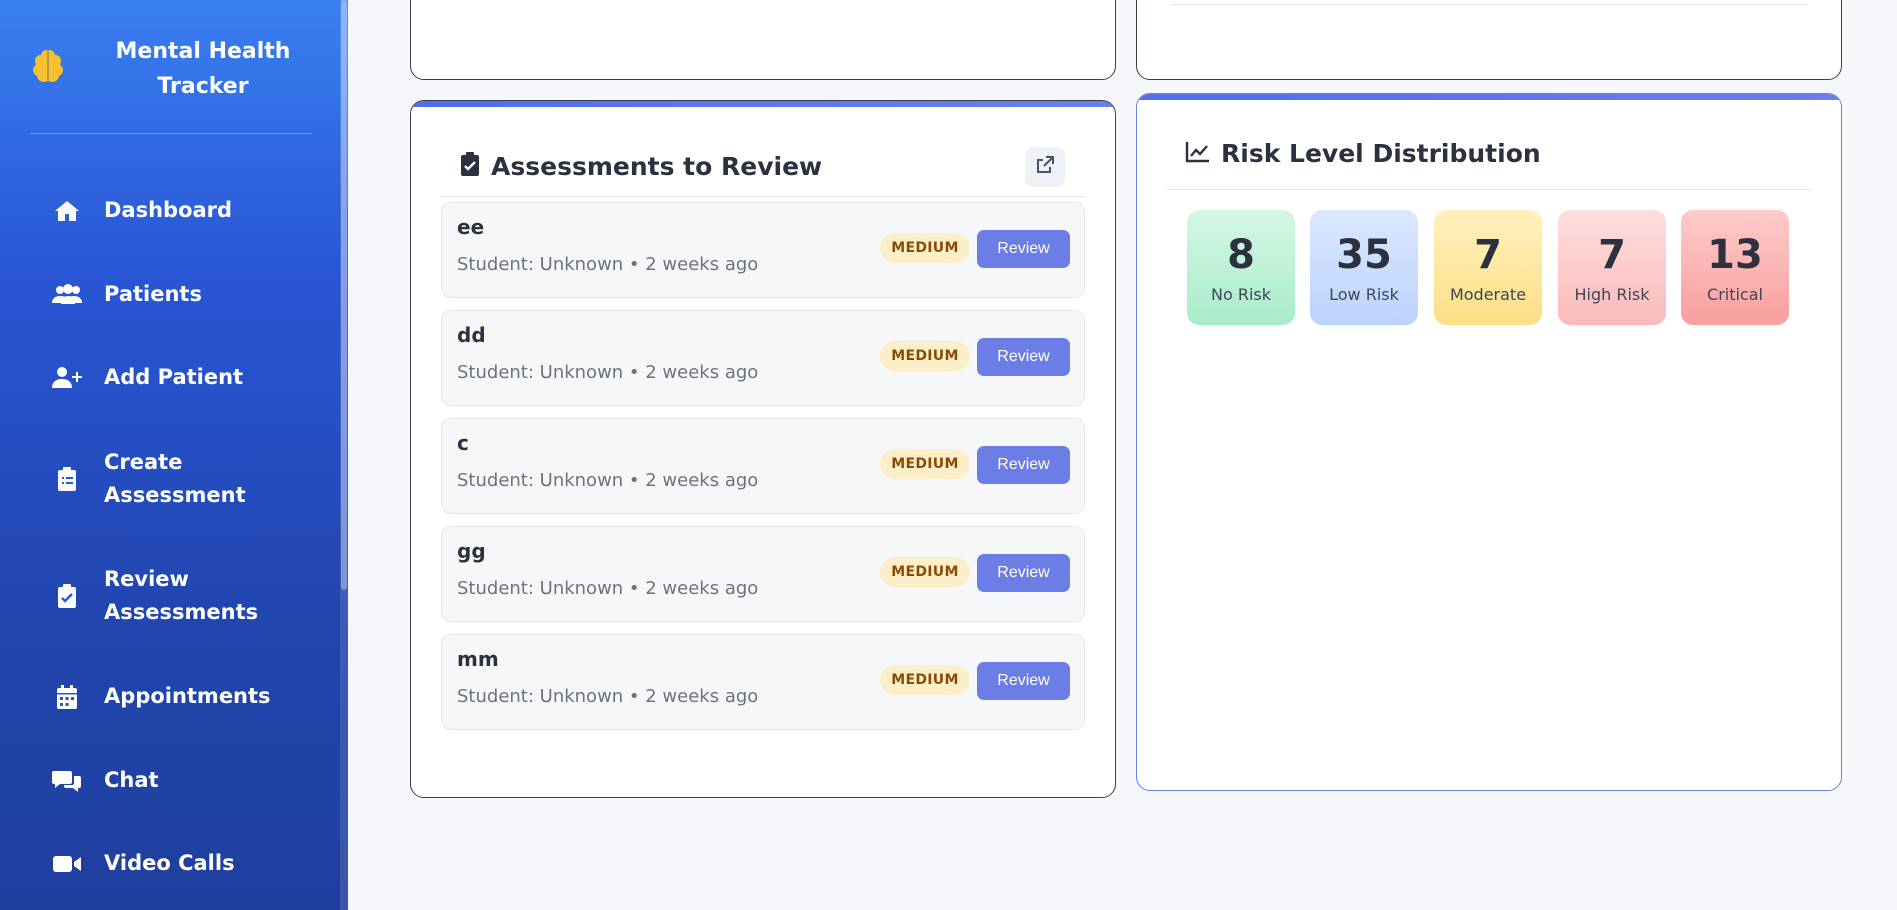 The width and height of the screenshot is (1897, 910). I want to click on divider, so click(1489, 4).